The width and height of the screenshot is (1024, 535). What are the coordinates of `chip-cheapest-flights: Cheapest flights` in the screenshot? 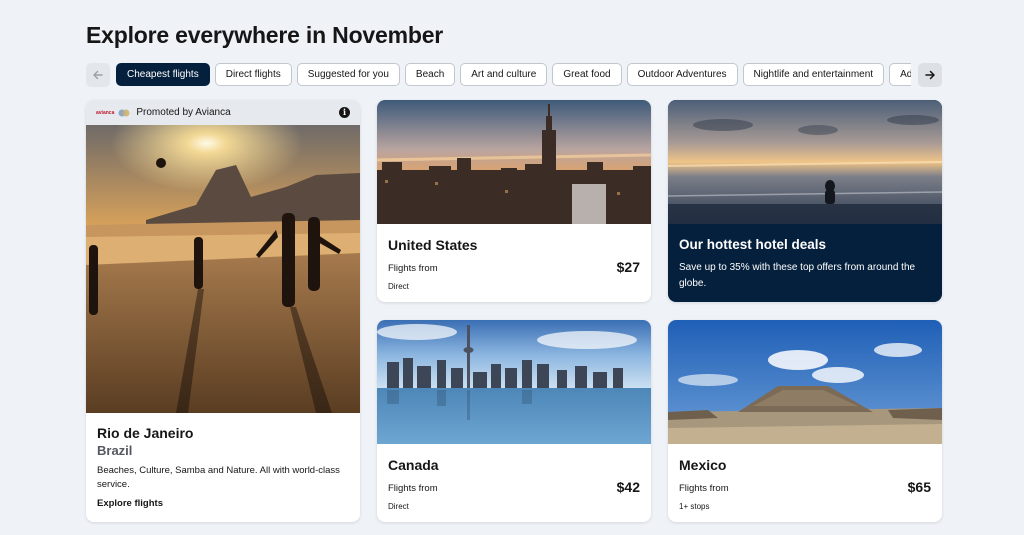 It's located at (163, 74).